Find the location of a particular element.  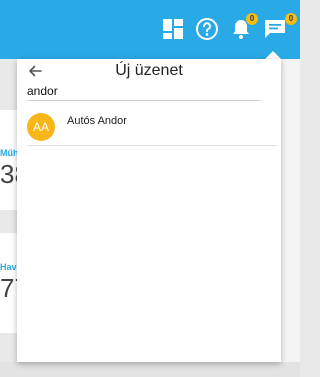

chat-icon is located at coordinates (275, 29).